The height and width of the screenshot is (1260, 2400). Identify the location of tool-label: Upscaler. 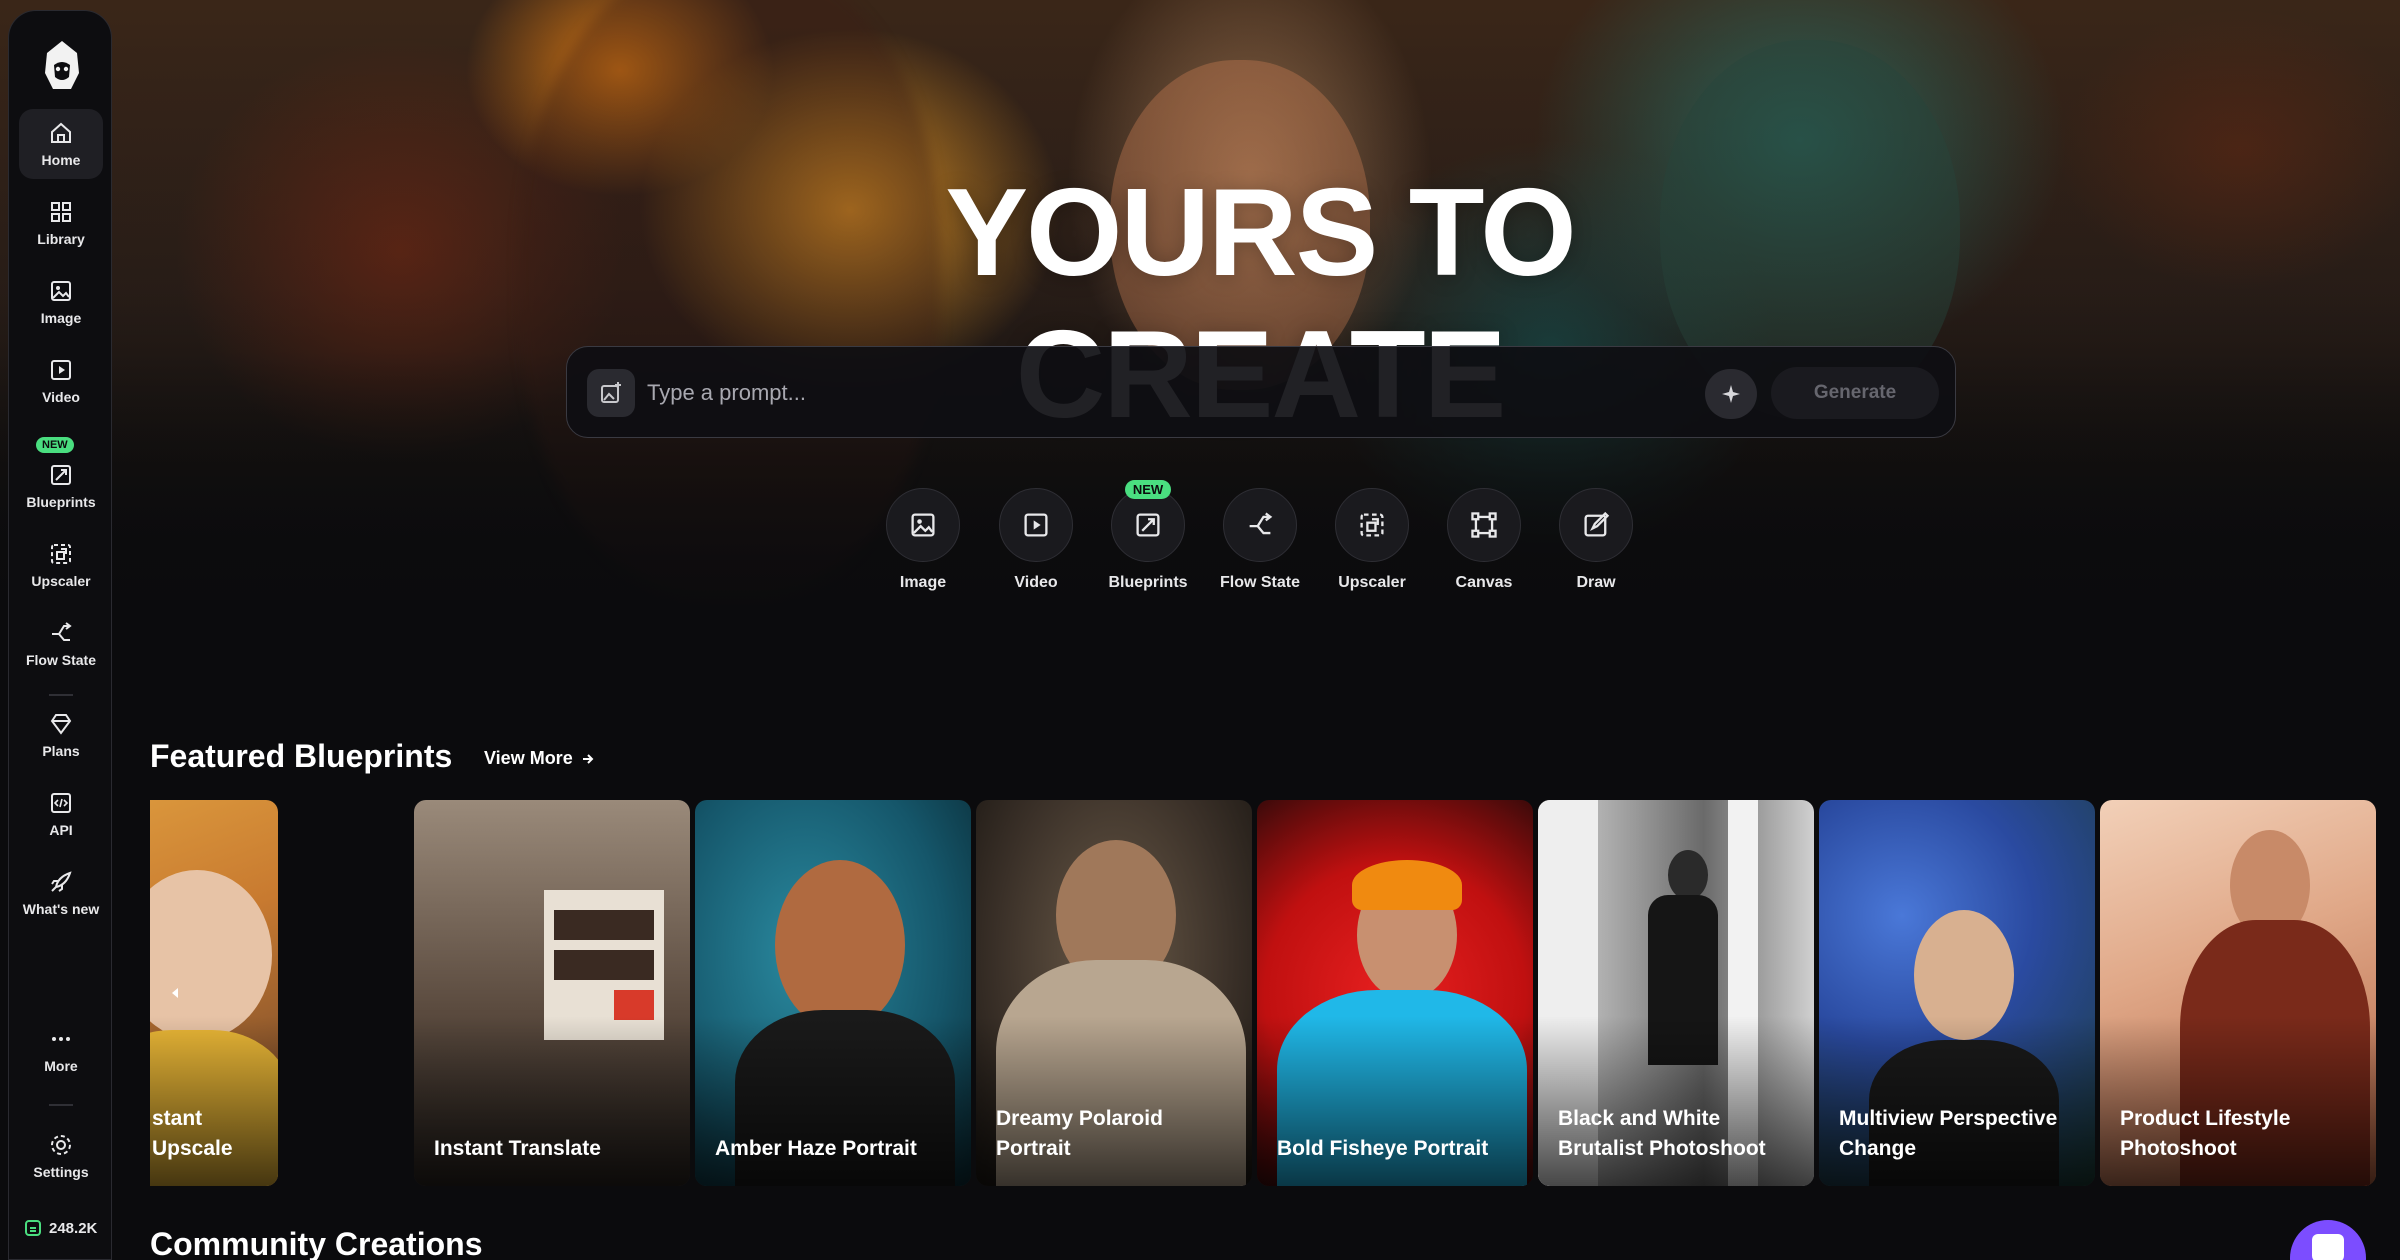
(1372, 582).